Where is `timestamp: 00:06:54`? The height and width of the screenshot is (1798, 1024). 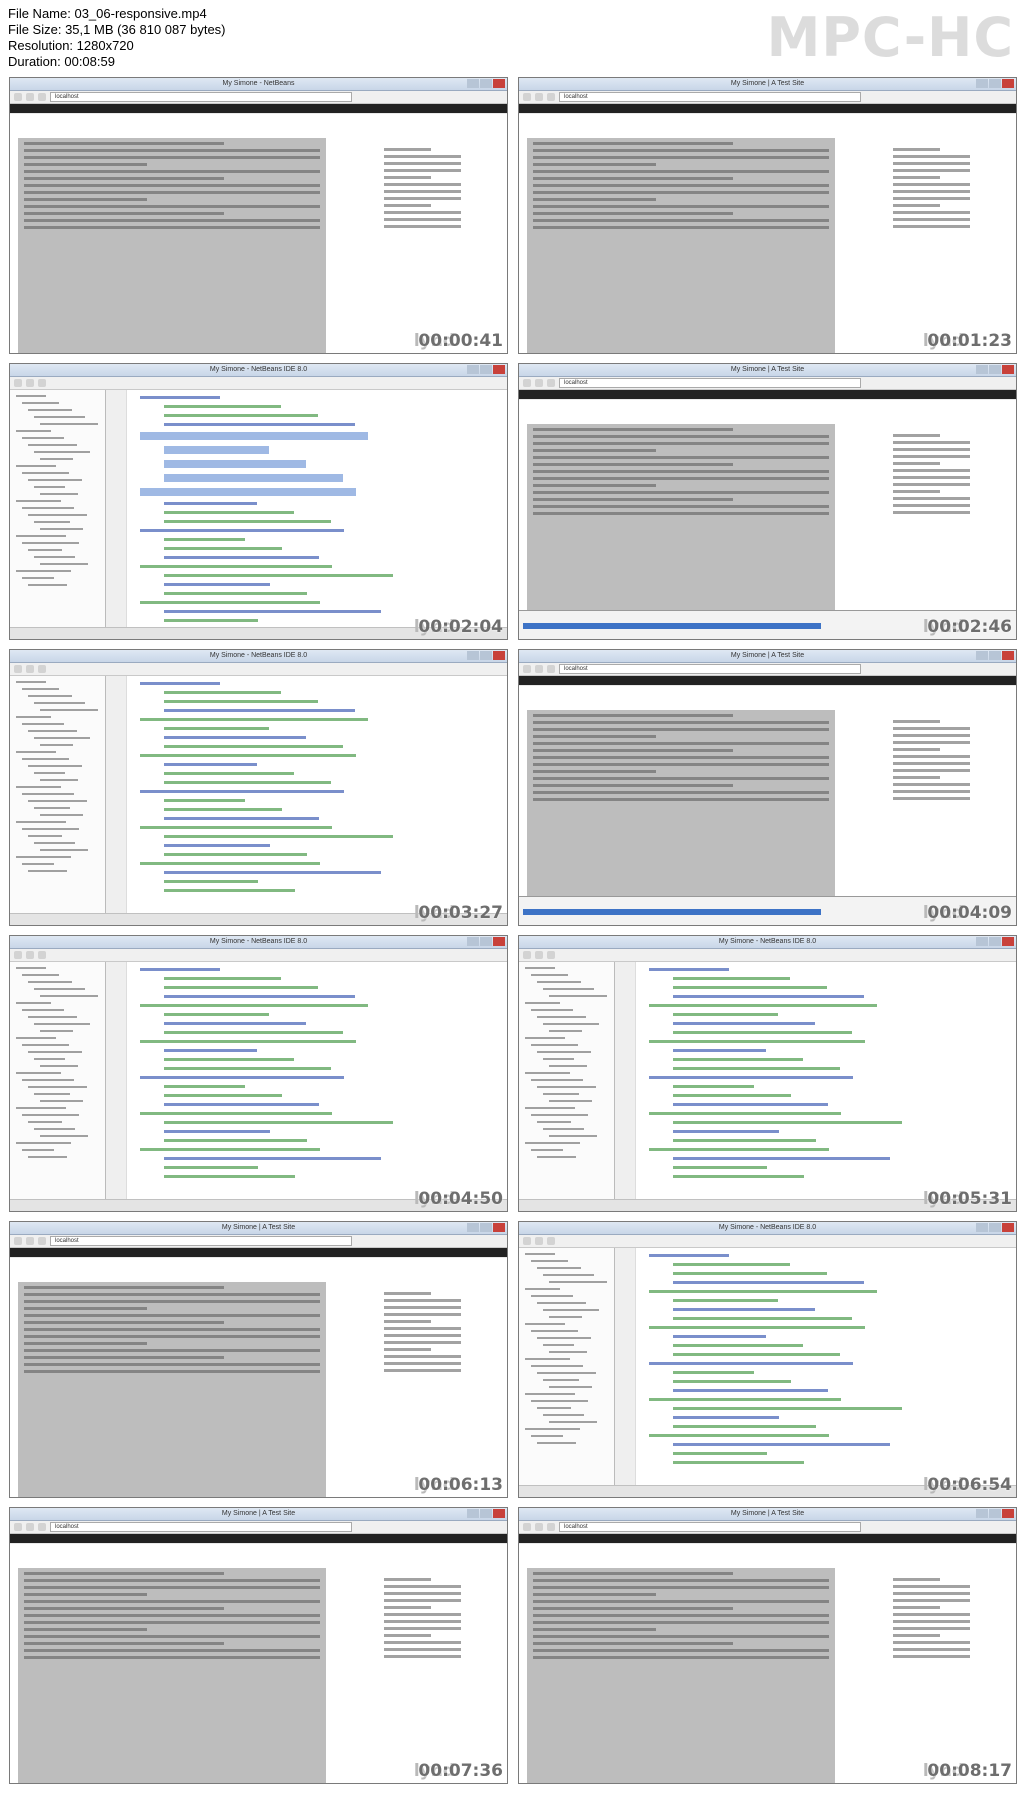
timestamp: 00:06:54 is located at coordinates (969, 1485).